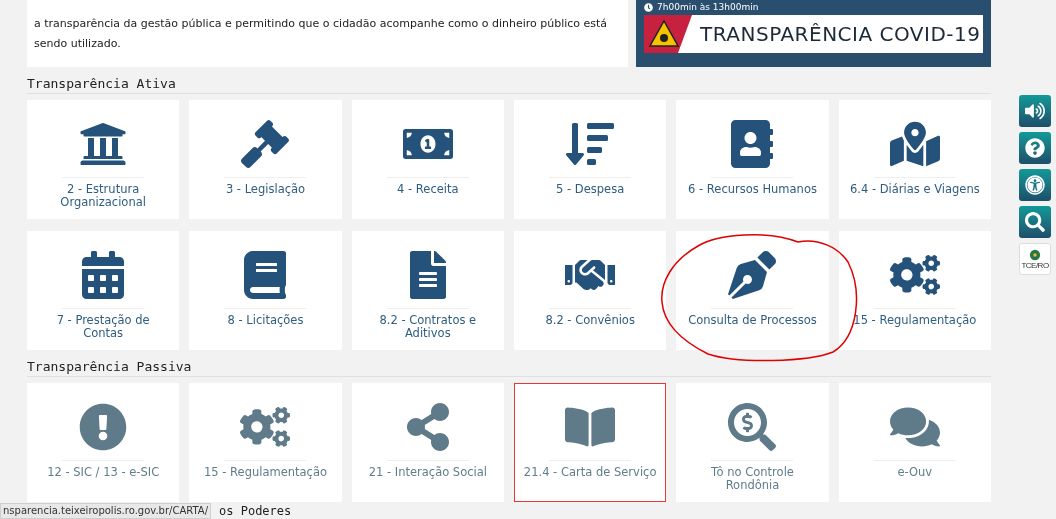 Image resolution: width=1056 pixels, height=519 pixels. What do you see at coordinates (103, 144) in the screenshot?
I see `bank-icon` at bounding box center [103, 144].